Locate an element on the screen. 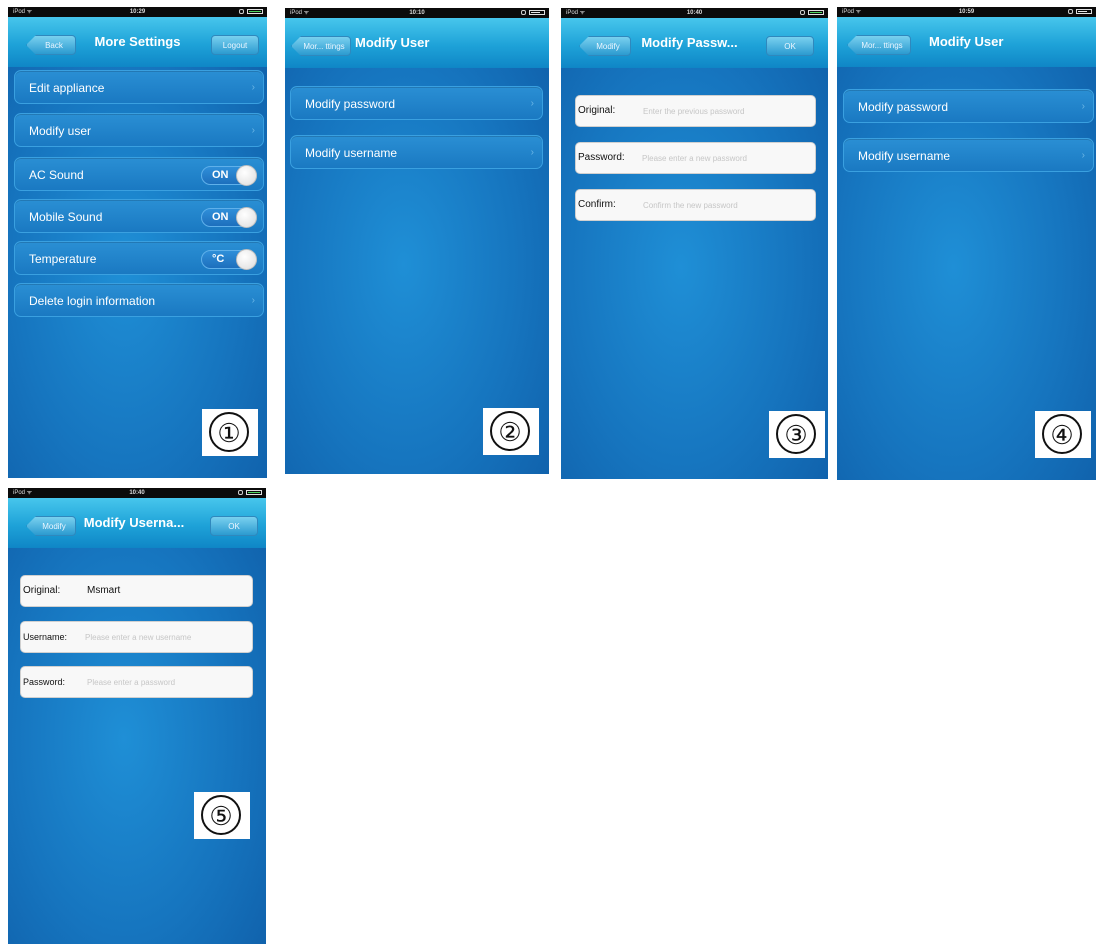 The image size is (1096, 944). modify-user-row: Modify user › is located at coordinates (139, 130).